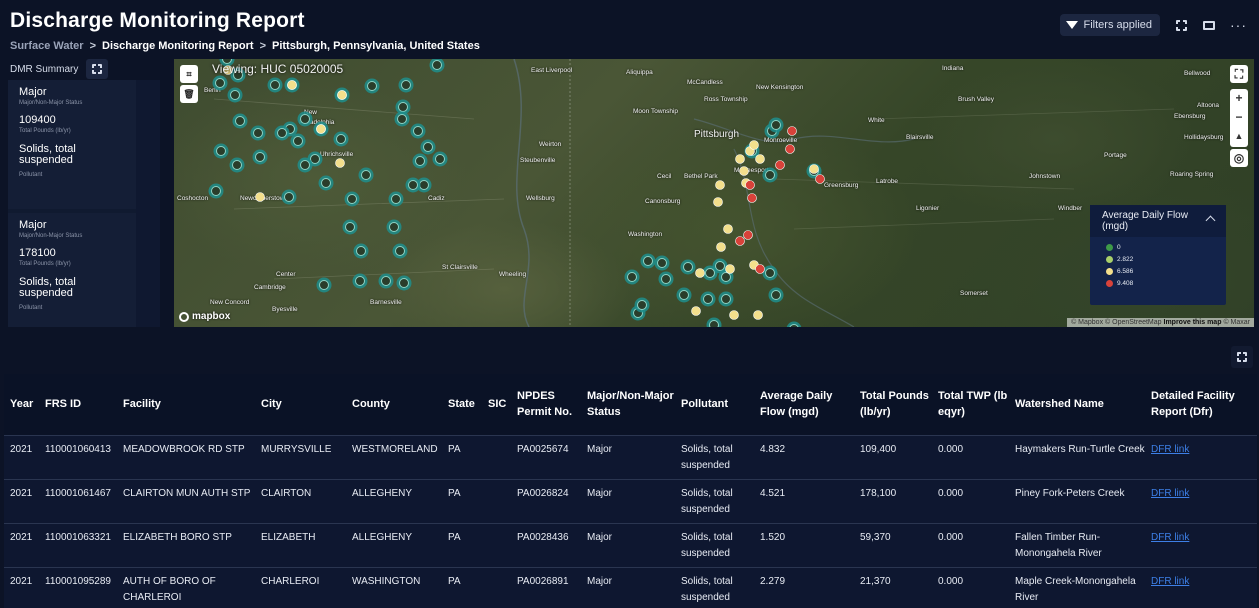 This screenshot has width=1259, height=608. Describe the element at coordinates (1239, 158) in the screenshot. I see `geolocate-button: ◎` at that location.